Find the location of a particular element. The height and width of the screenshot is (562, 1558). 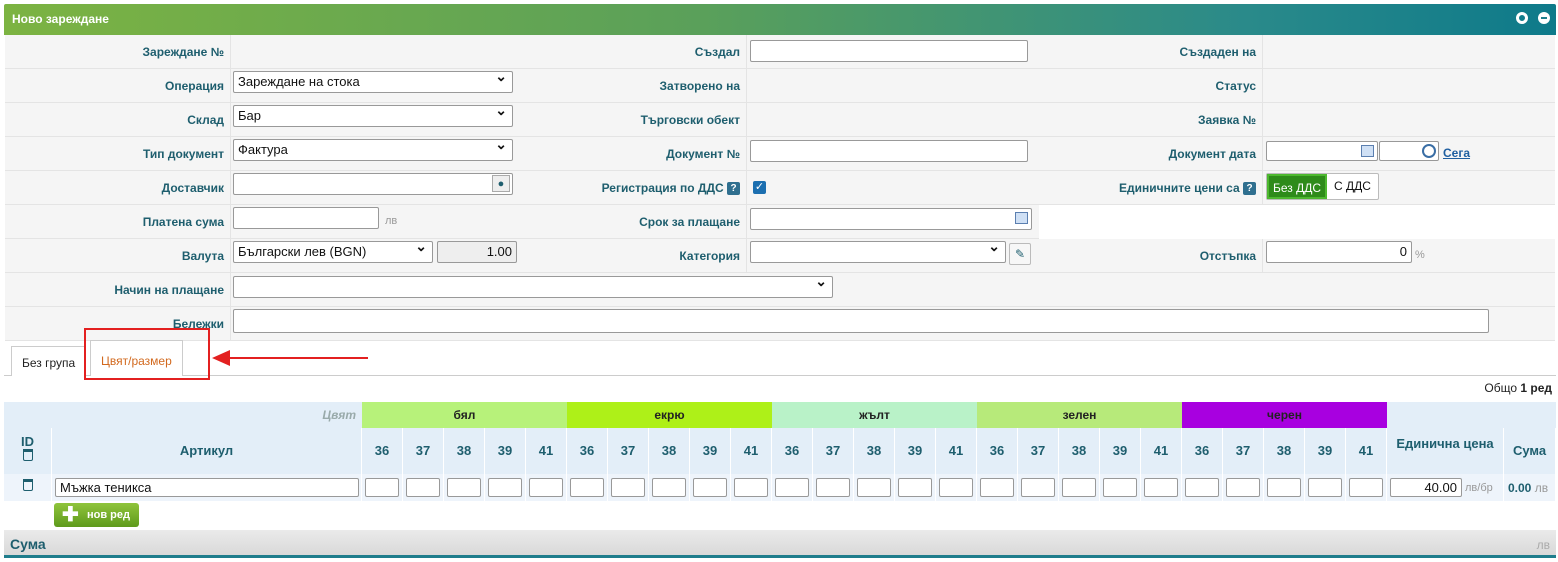

sum-label: Сума is located at coordinates (28, 544).